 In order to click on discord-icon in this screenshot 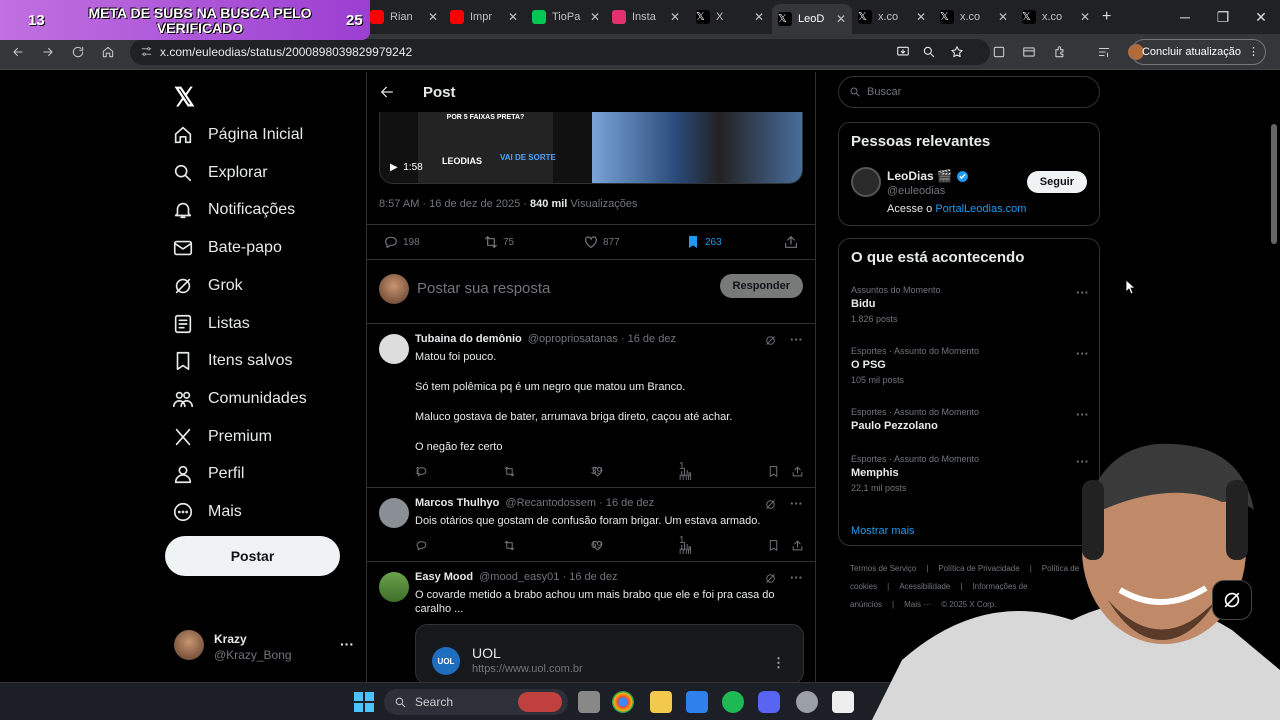, I will do `click(769, 702)`.